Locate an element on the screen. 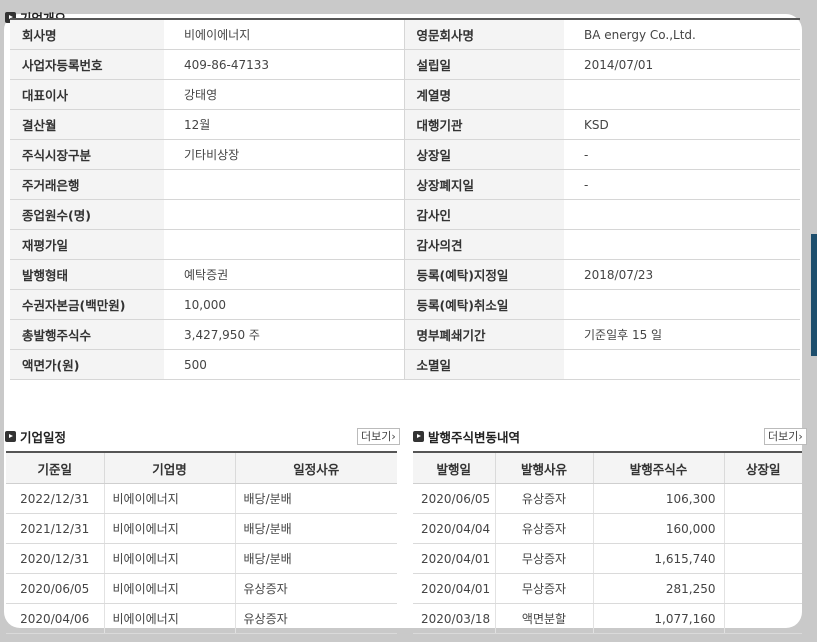 The width and height of the screenshot is (817, 642). overview-row: 수권자본금(백만원) 10,000 등록(예탁)취소일 is located at coordinates (405, 304).